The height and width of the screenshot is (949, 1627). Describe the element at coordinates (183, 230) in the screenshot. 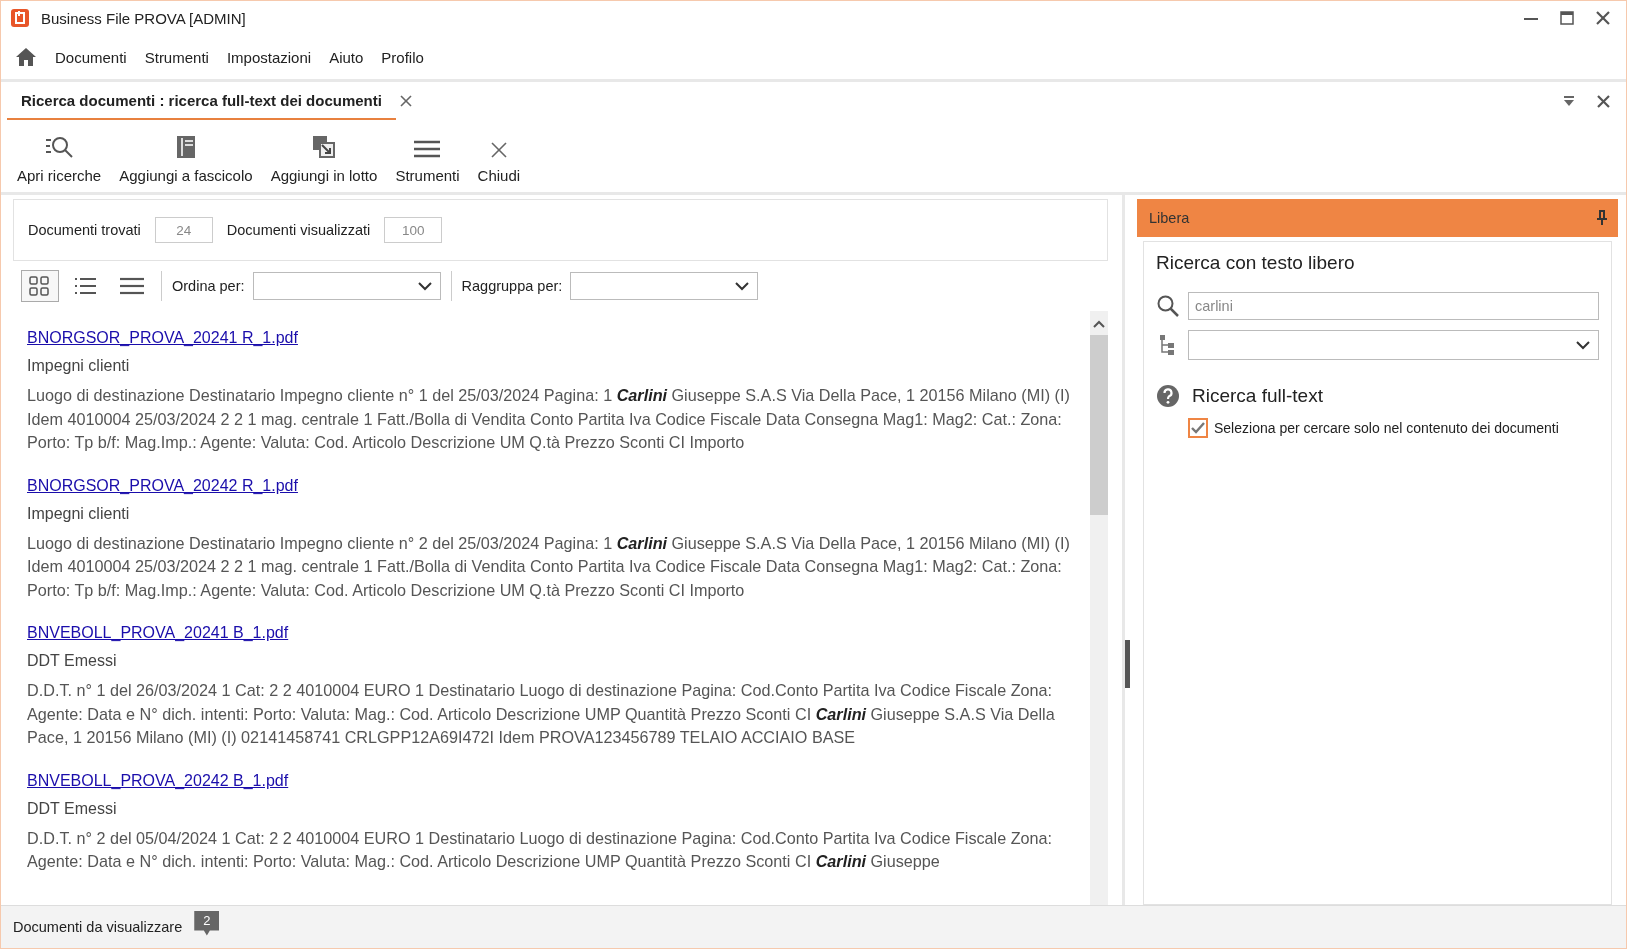

I see `counter-field: 24` at that location.